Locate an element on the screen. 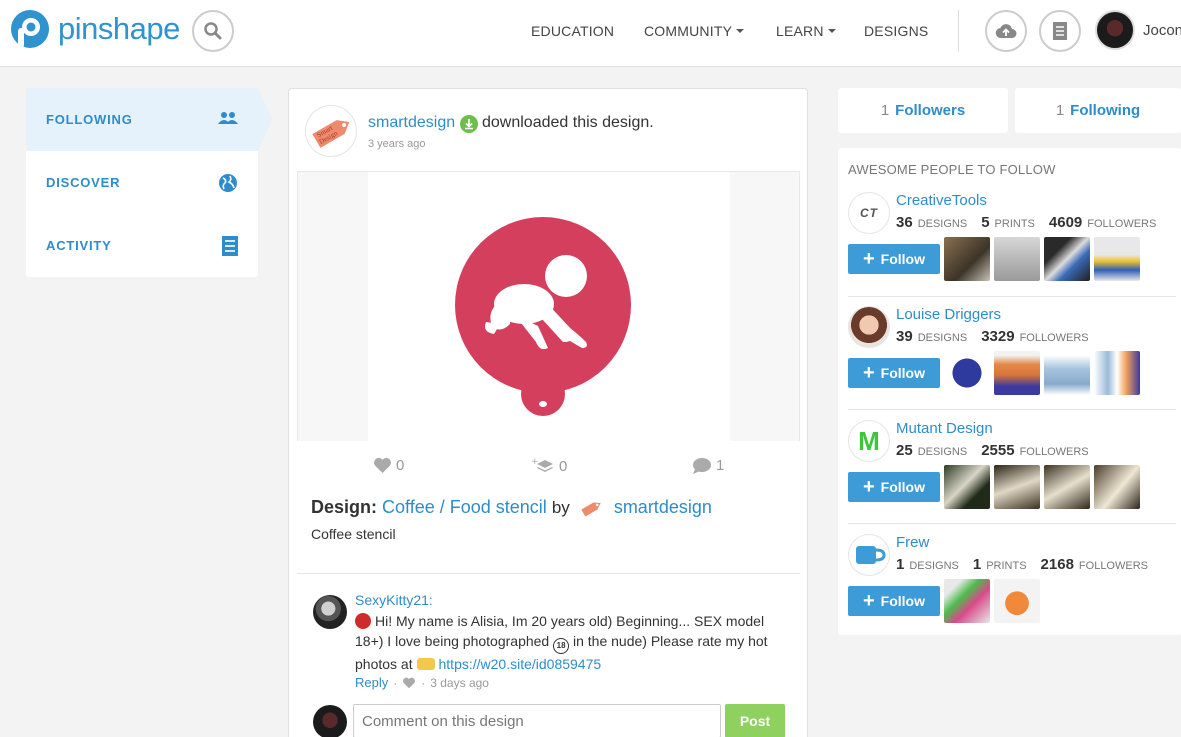 The height and width of the screenshot is (737, 1181). post-timestamp: 3 years ago is located at coordinates (397, 144).